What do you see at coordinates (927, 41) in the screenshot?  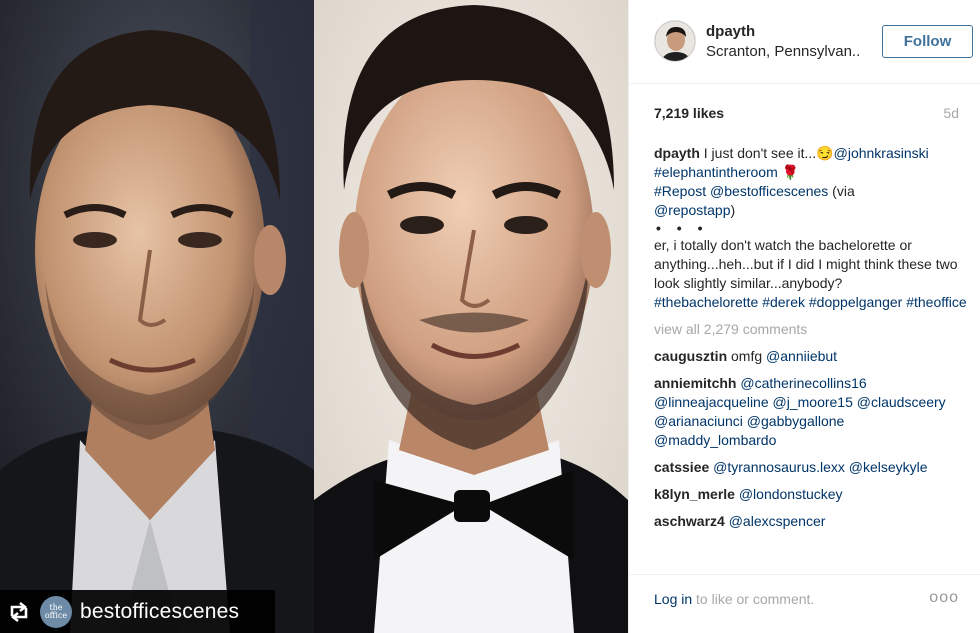 I see `follow-button: Follow` at bounding box center [927, 41].